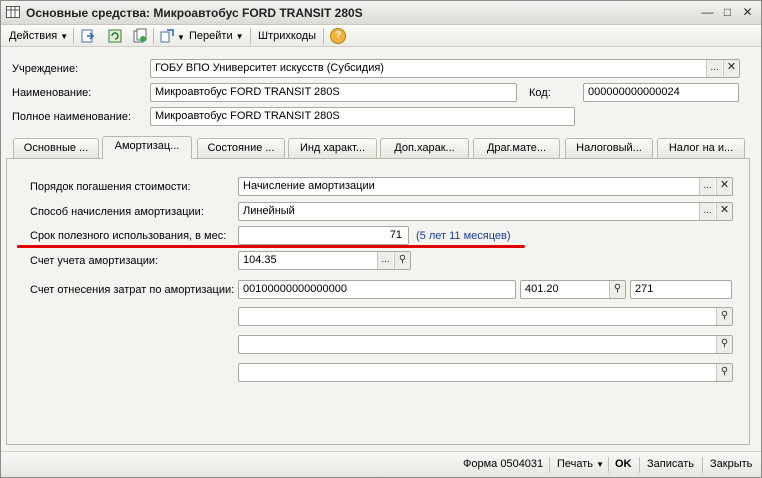  Describe the element at coordinates (573, 289) in the screenshot. I see `cost-account-field: 401.20 ⚲` at that location.